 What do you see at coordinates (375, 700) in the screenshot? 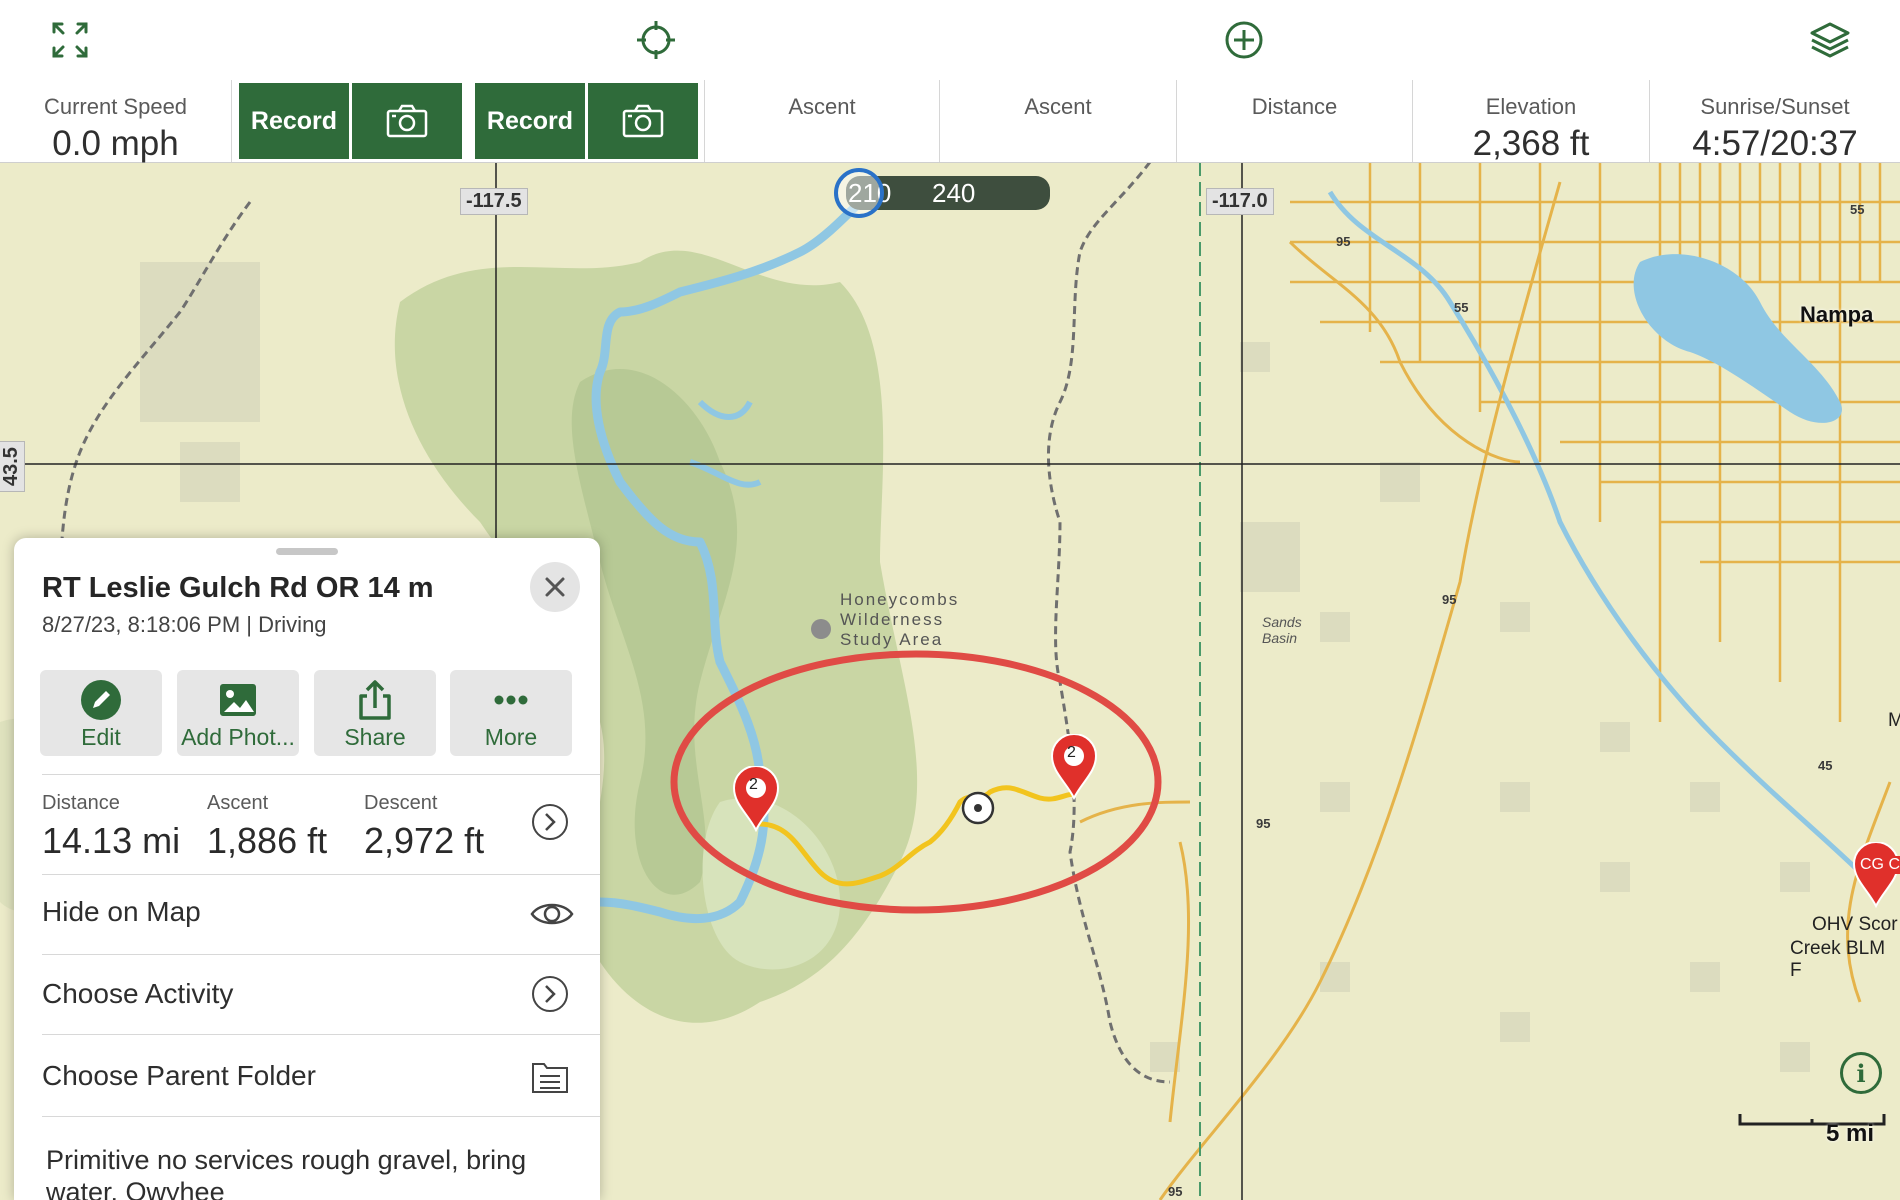
I see `share-icon` at bounding box center [375, 700].